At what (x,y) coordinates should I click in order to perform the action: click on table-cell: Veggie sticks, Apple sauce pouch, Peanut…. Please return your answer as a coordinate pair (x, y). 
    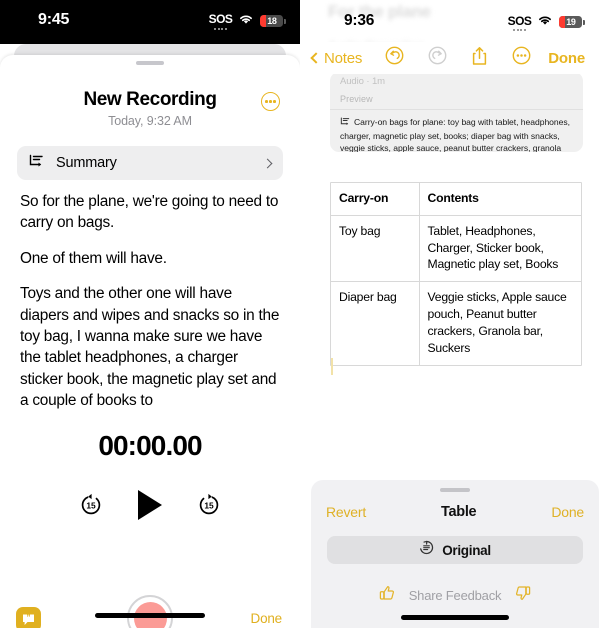
    Looking at the image, I should click on (500, 323).